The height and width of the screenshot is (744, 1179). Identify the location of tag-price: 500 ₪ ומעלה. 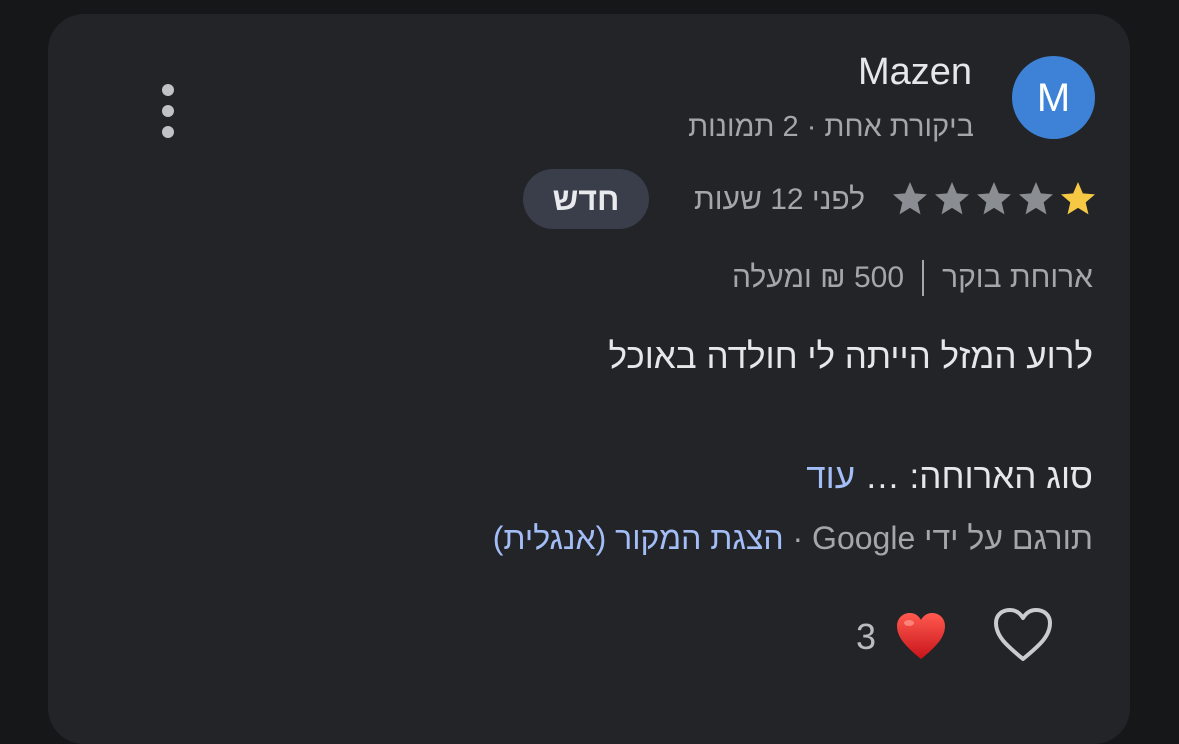
(818, 277).